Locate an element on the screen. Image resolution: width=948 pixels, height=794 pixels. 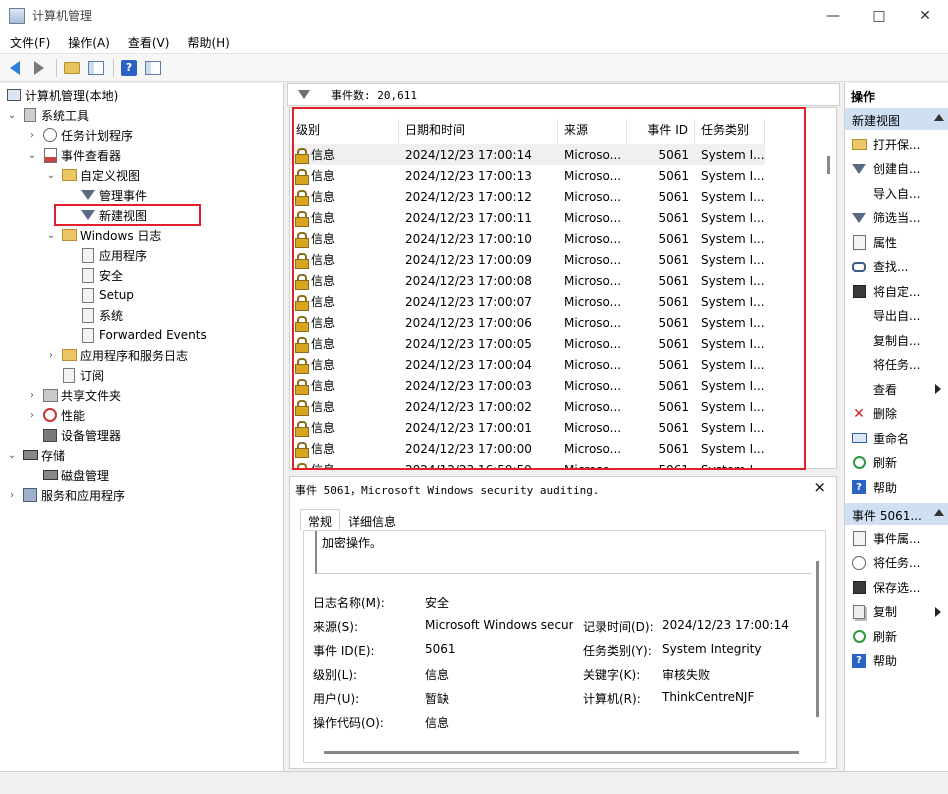
up-level-button is located at coordinates (72, 68).